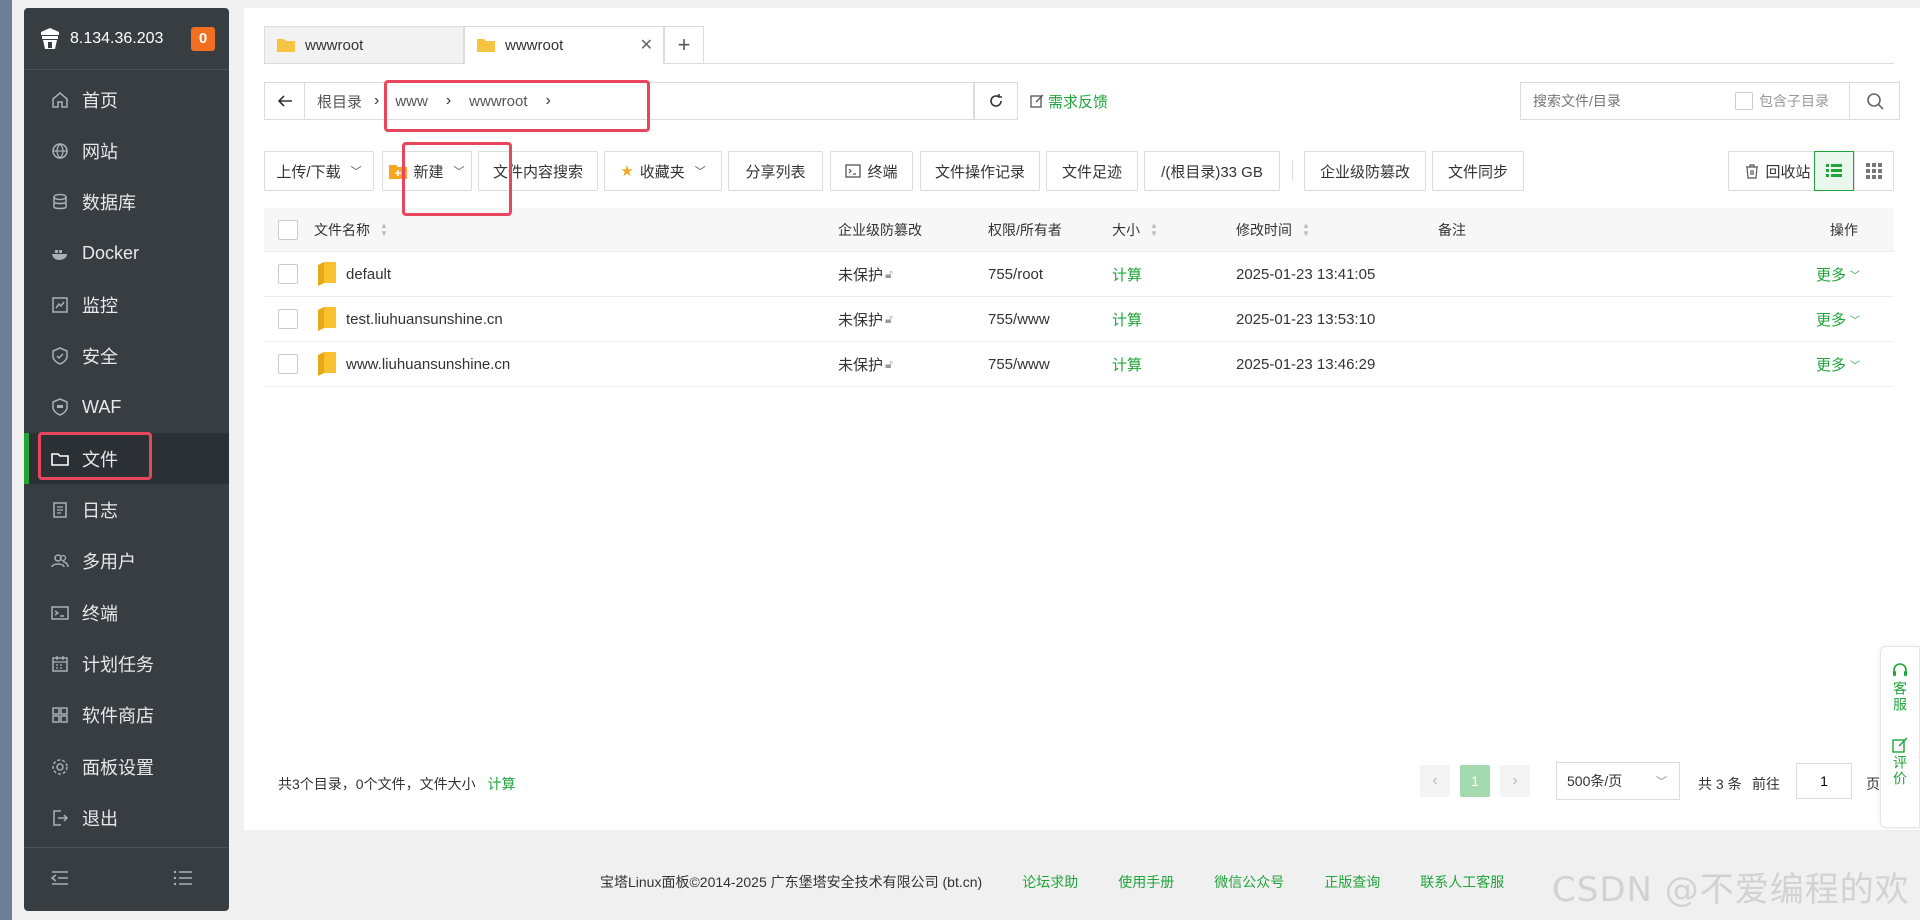 The width and height of the screenshot is (1920, 920). Describe the element at coordinates (1146, 882) in the screenshot. I see `manual-link: 使用手册` at that location.